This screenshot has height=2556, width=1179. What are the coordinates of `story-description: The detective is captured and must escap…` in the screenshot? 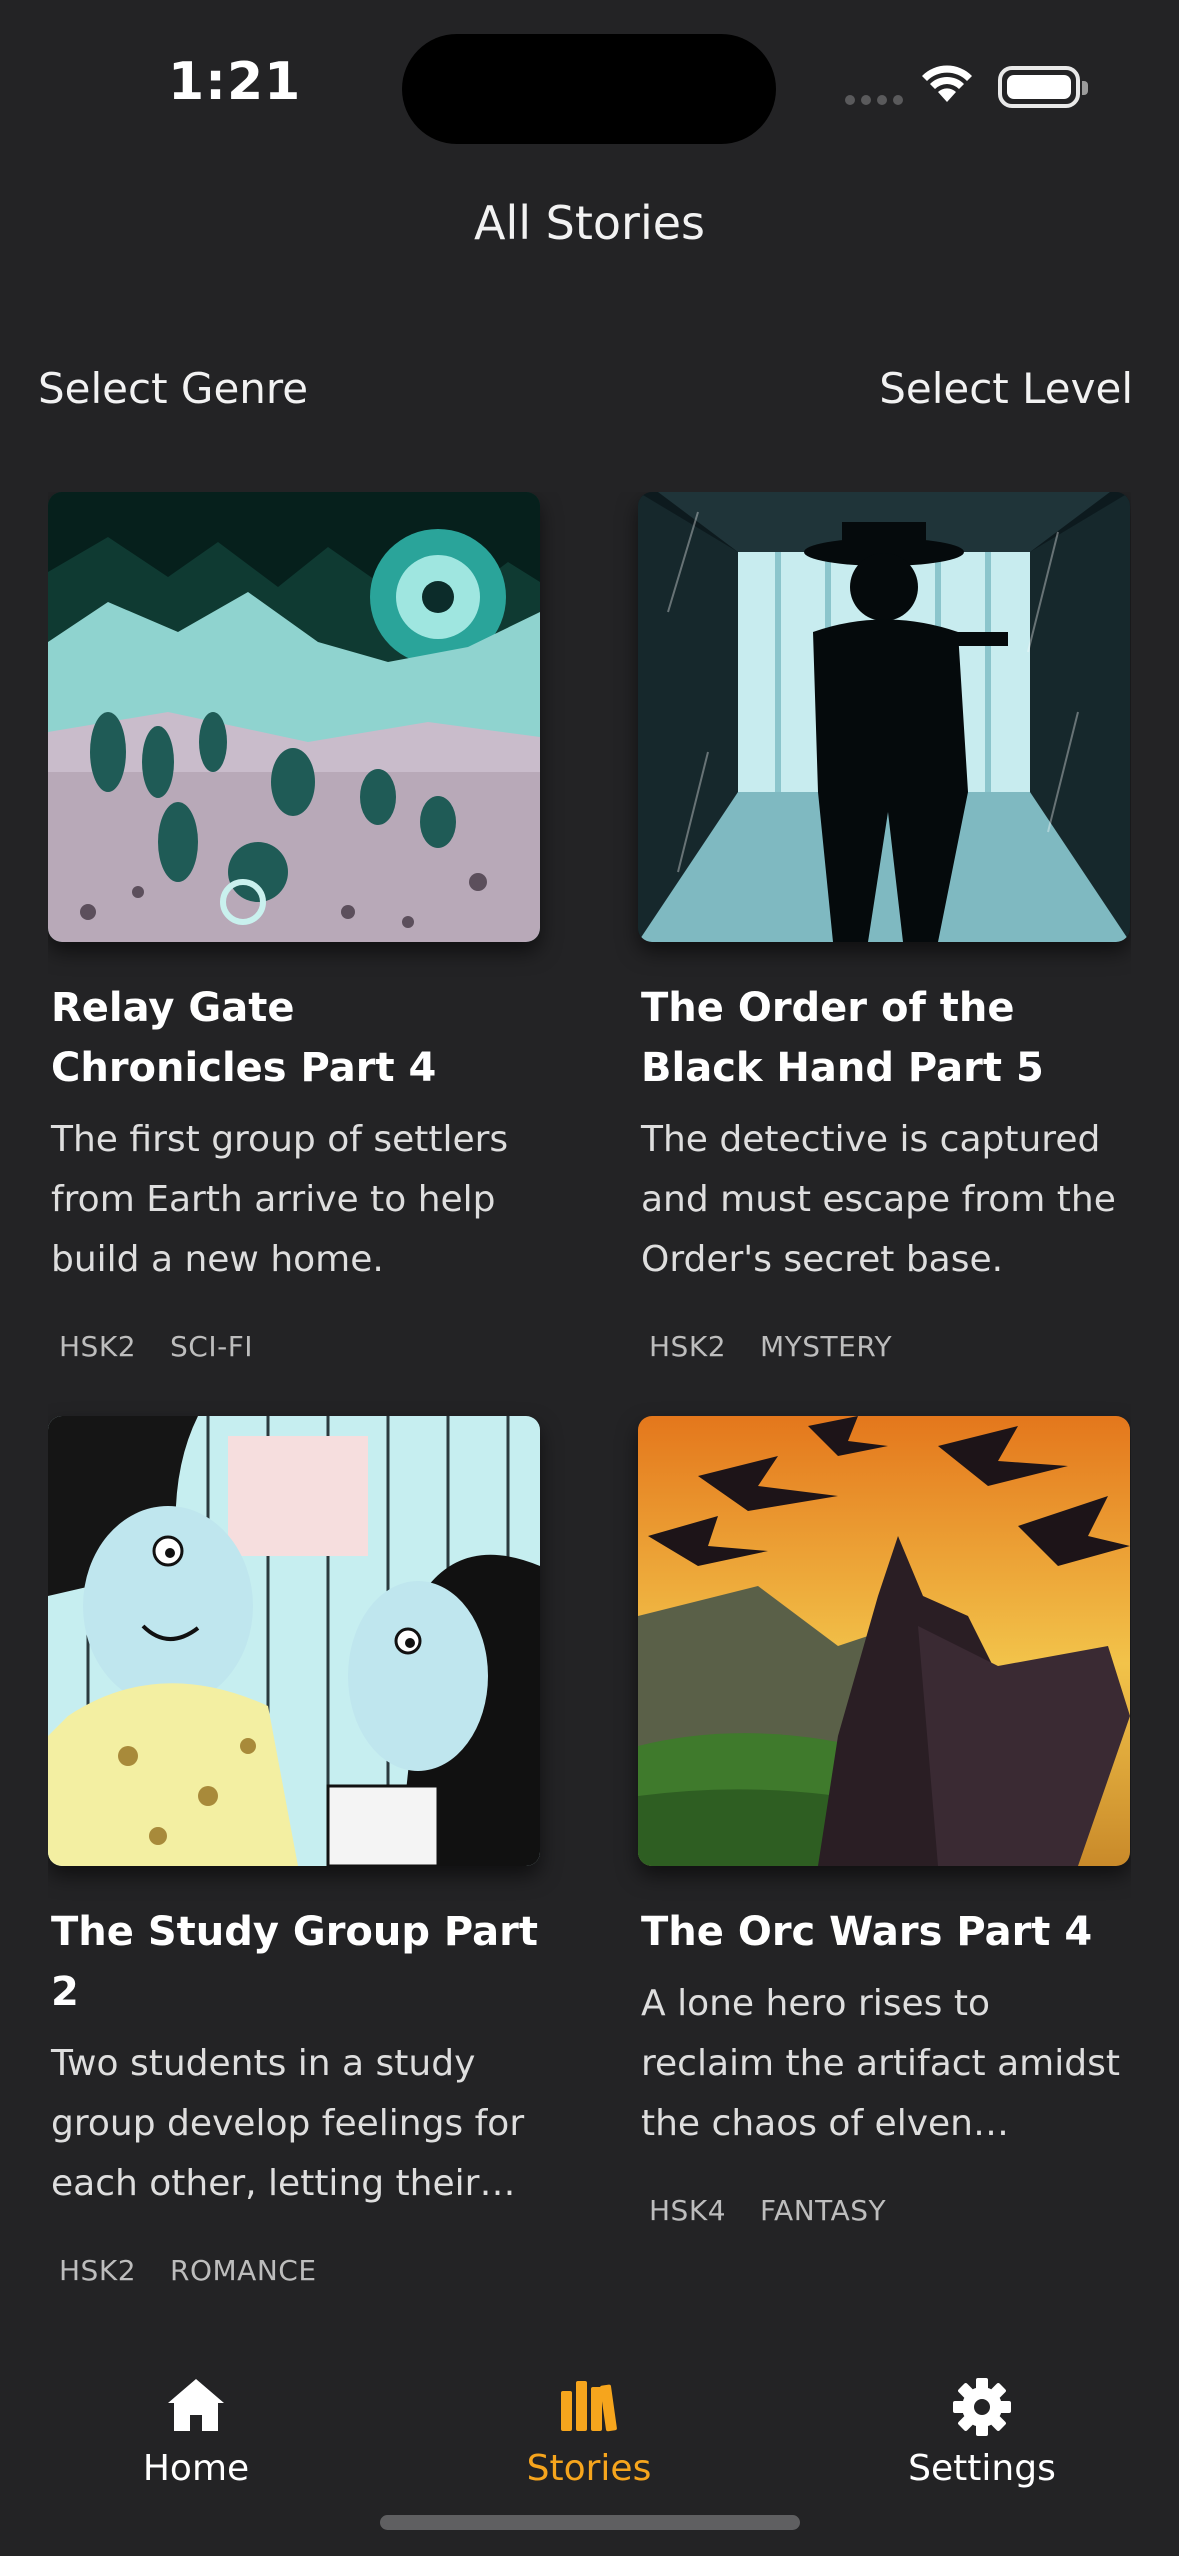 It's located at (878, 1199).